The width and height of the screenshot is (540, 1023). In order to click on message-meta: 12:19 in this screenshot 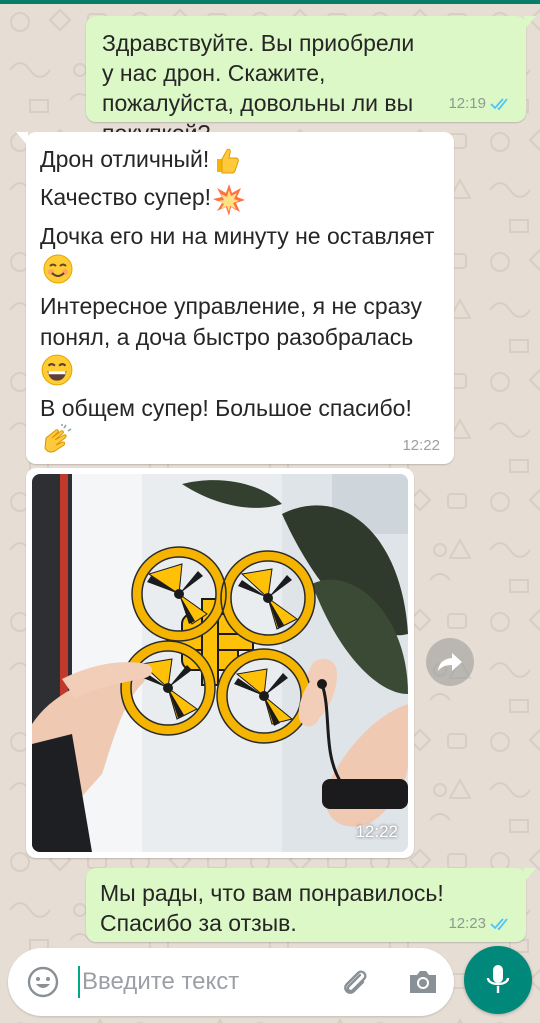, I will do `click(480, 103)`.